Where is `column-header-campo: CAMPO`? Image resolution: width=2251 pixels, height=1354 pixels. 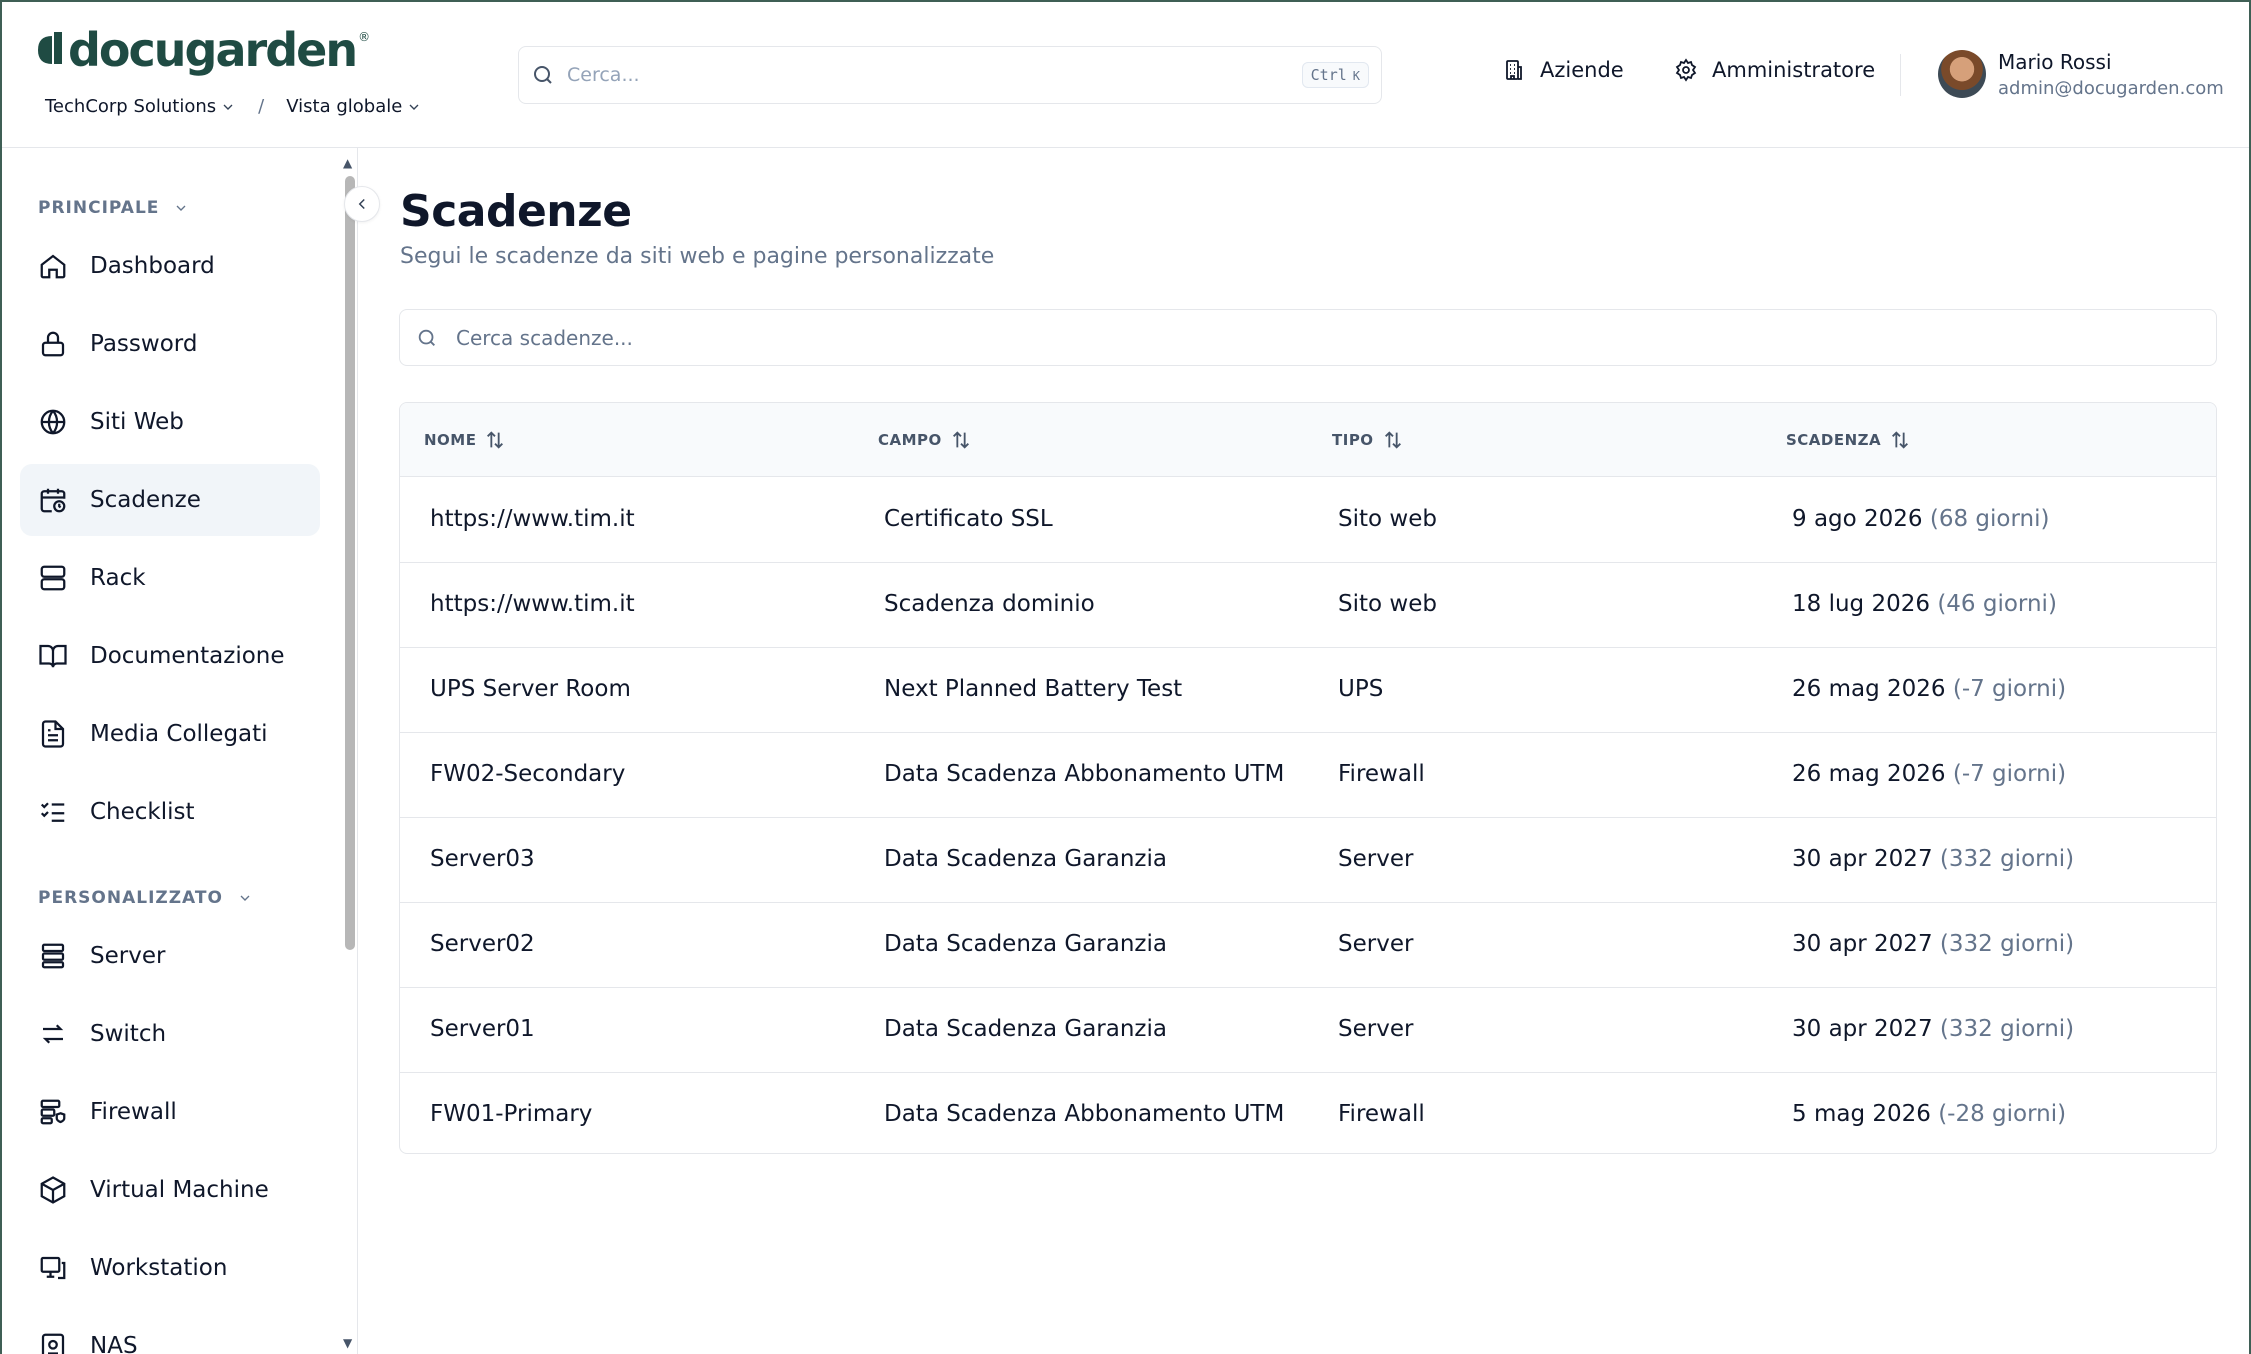
column-header-campo: CAMPO is located at coordinates (925, 440).